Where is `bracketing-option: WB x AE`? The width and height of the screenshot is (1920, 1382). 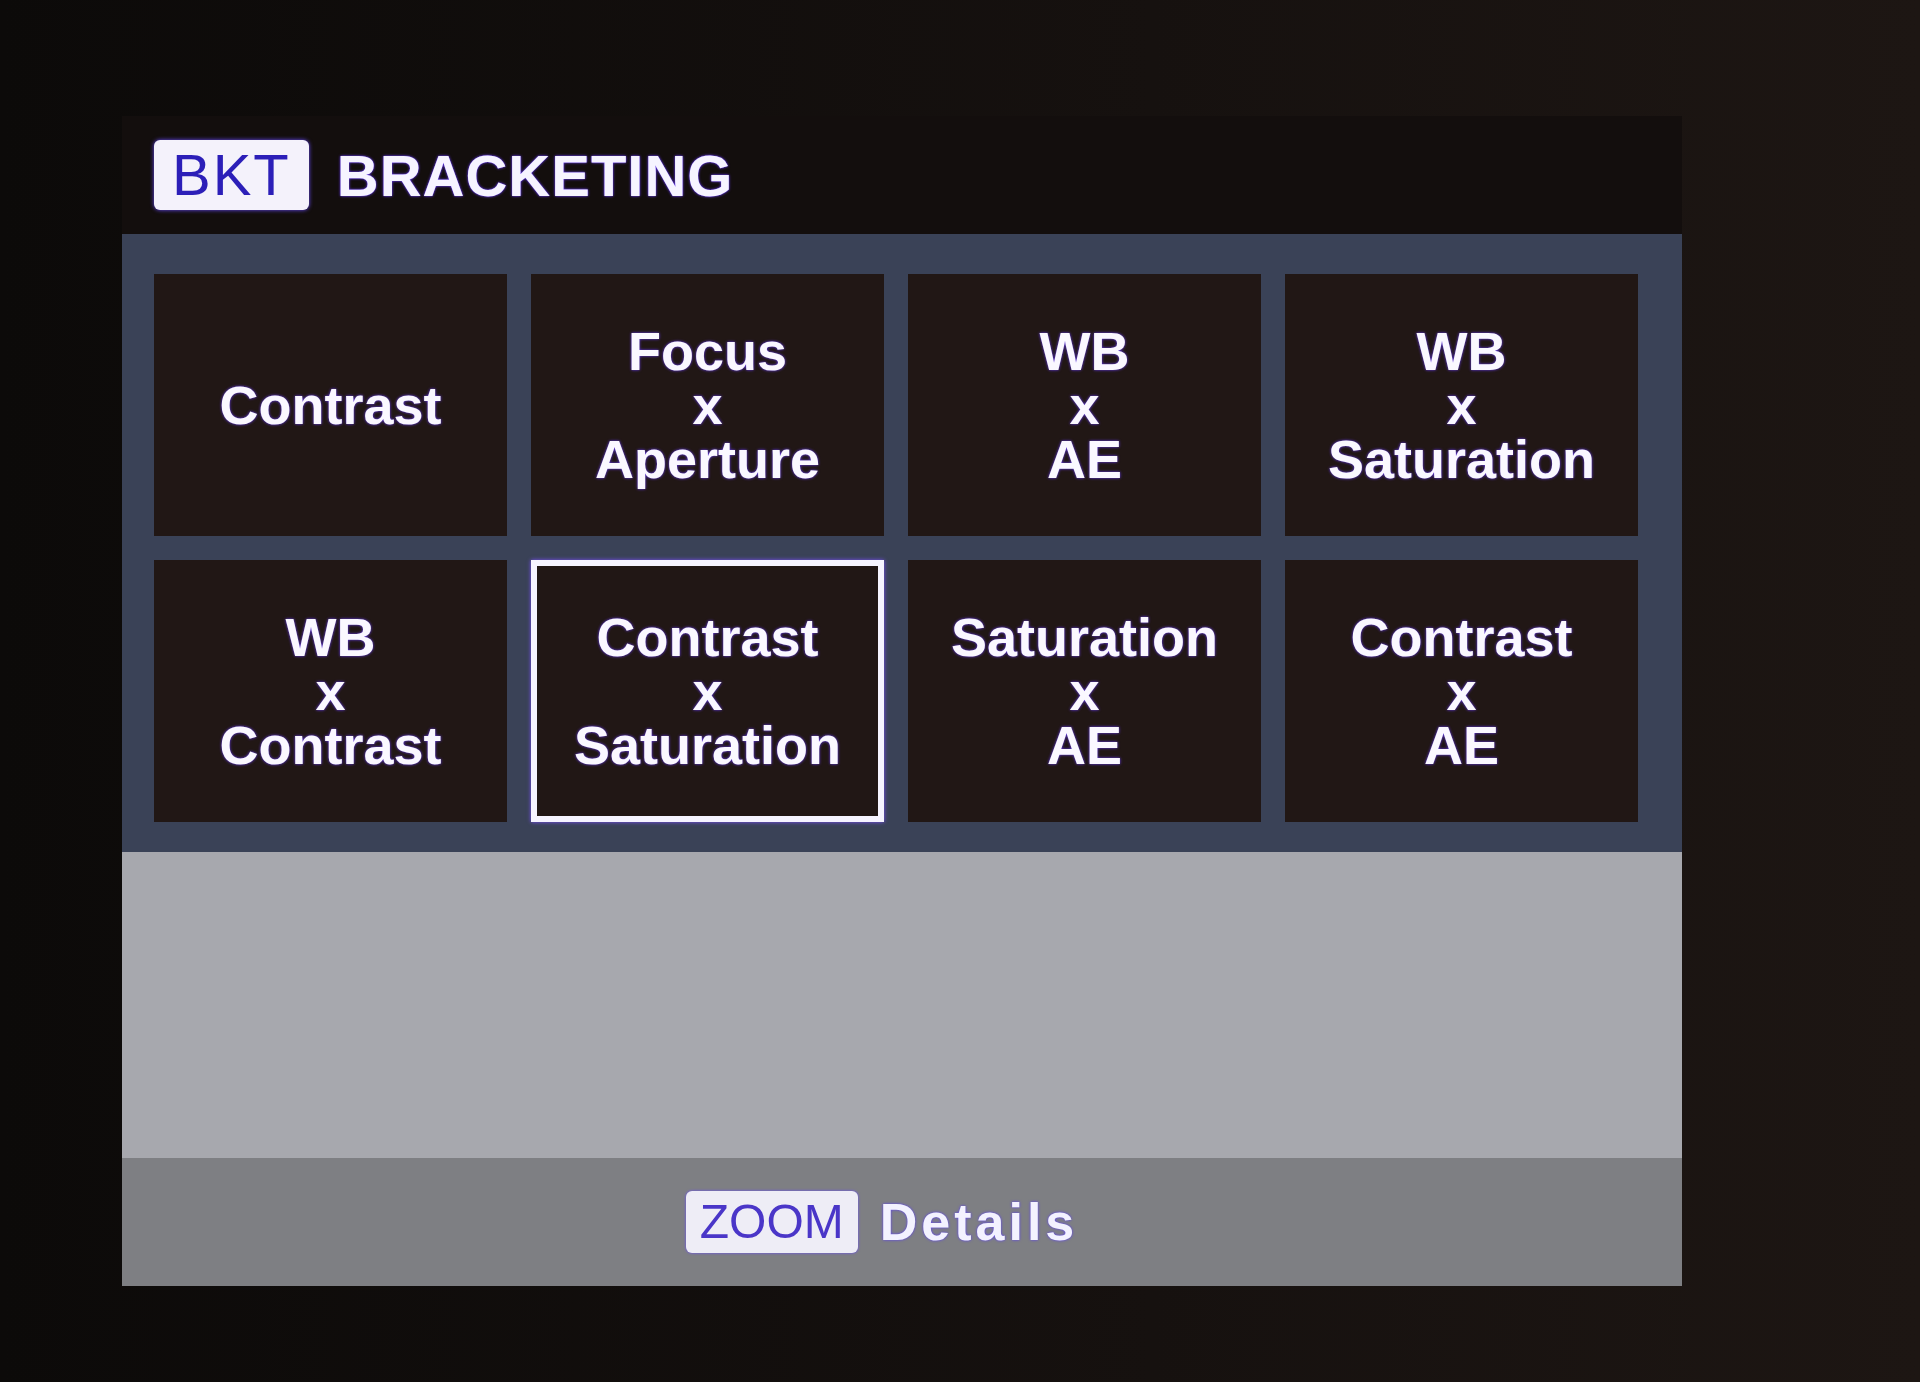 bracketing-option: WB x AE is located at coordinates (1084, 405).